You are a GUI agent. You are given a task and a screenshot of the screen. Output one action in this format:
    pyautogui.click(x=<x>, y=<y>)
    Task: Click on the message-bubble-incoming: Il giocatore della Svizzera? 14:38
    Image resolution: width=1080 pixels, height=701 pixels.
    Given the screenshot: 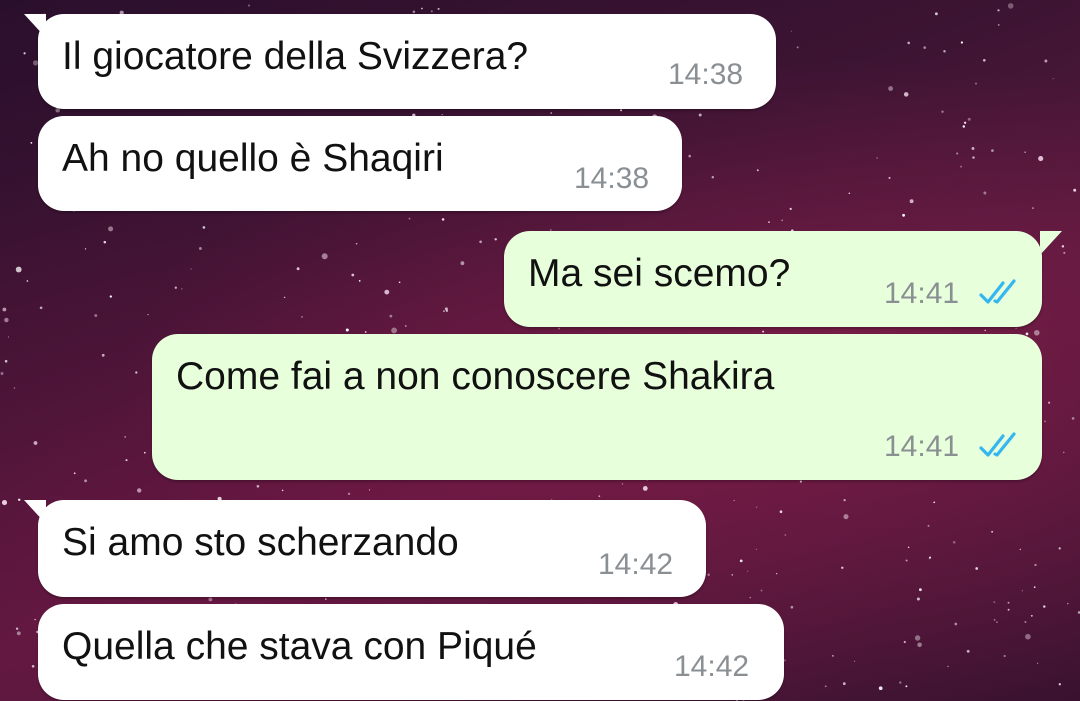 What is the action you would take?
    pyautogui.click(x=407, y=61)
    